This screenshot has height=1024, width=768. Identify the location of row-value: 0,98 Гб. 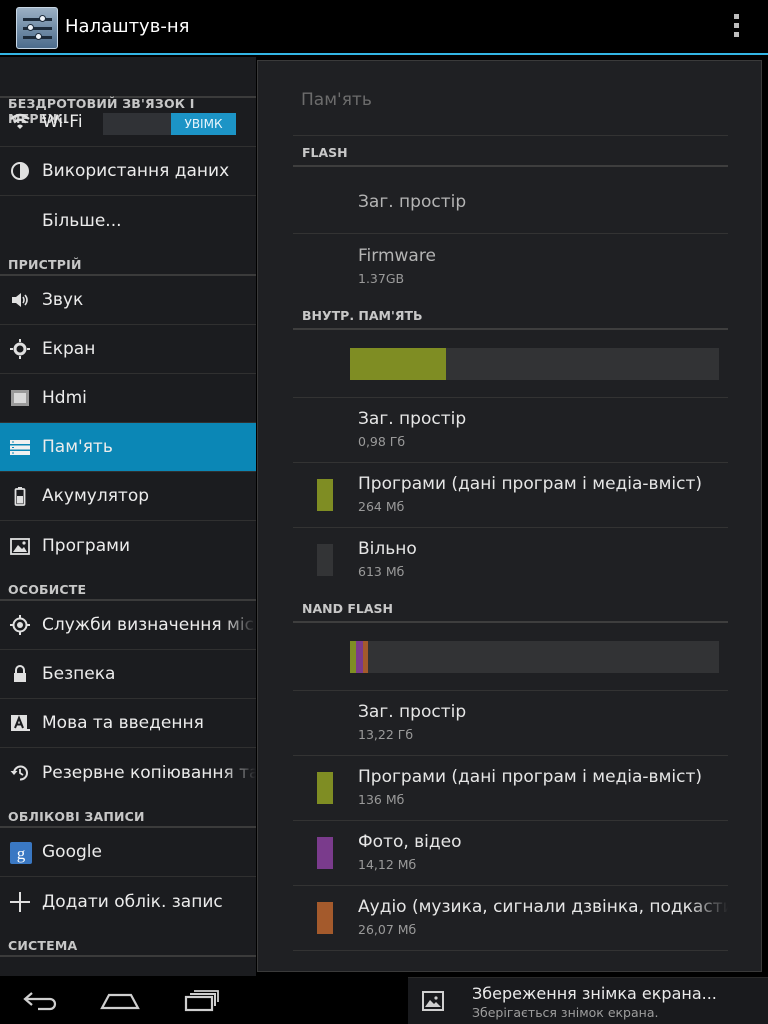
(382, 441).